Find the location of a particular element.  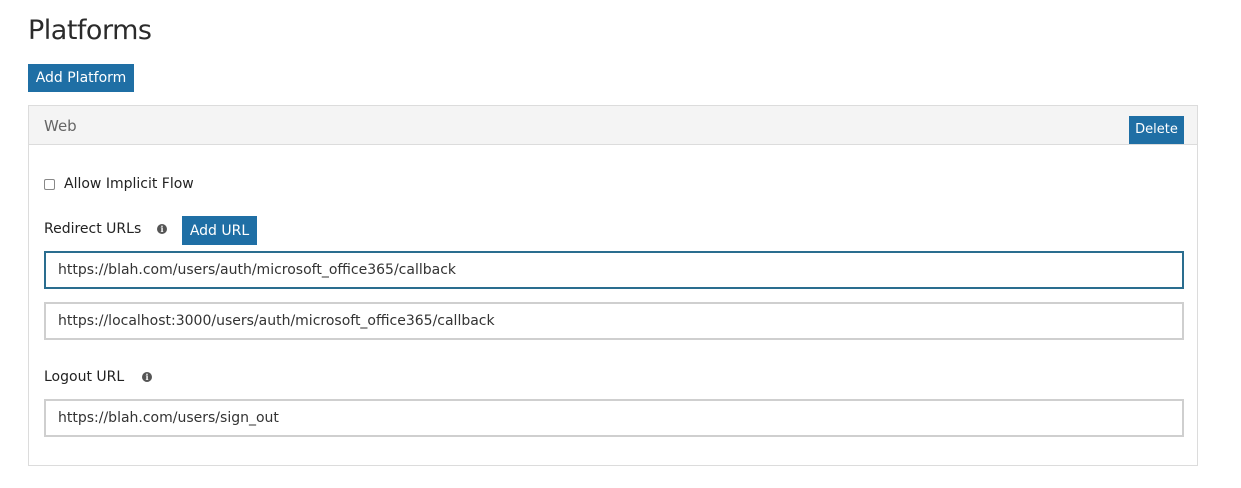

allow-implicit-flow-row: Allow Implicit Flow is located at coordinates (119, 184).